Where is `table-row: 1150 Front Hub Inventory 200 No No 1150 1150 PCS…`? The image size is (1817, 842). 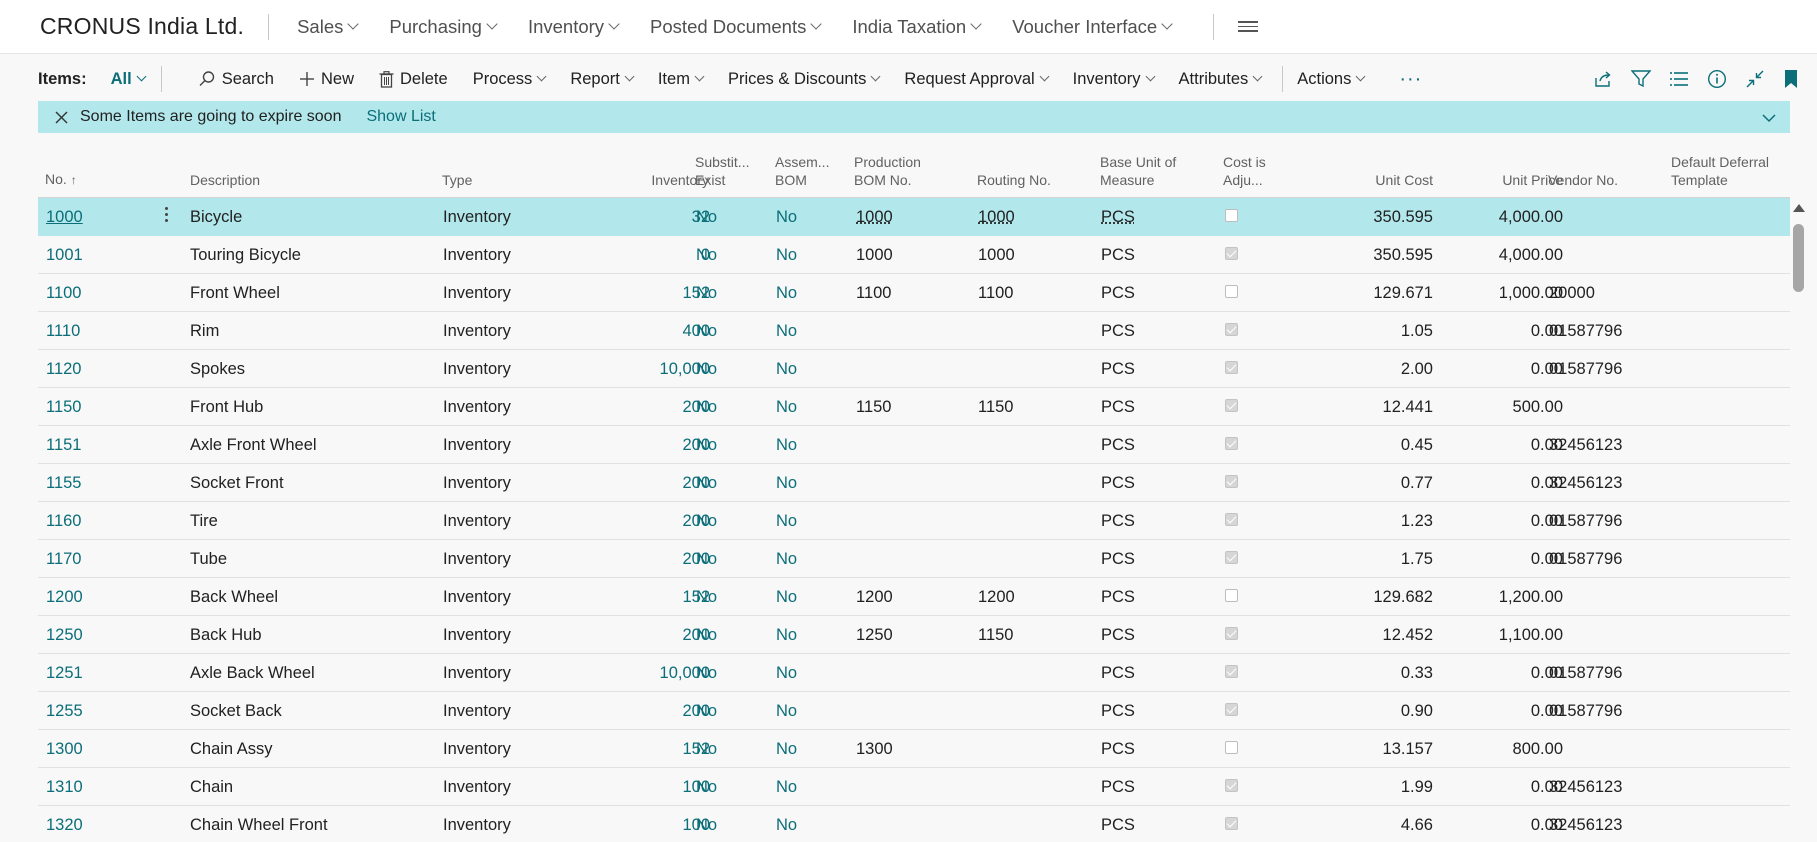 table-row: 1150 Front Hub Inventory 200 No No 1150 1150 PCS… is located at coordinates (914, 407).